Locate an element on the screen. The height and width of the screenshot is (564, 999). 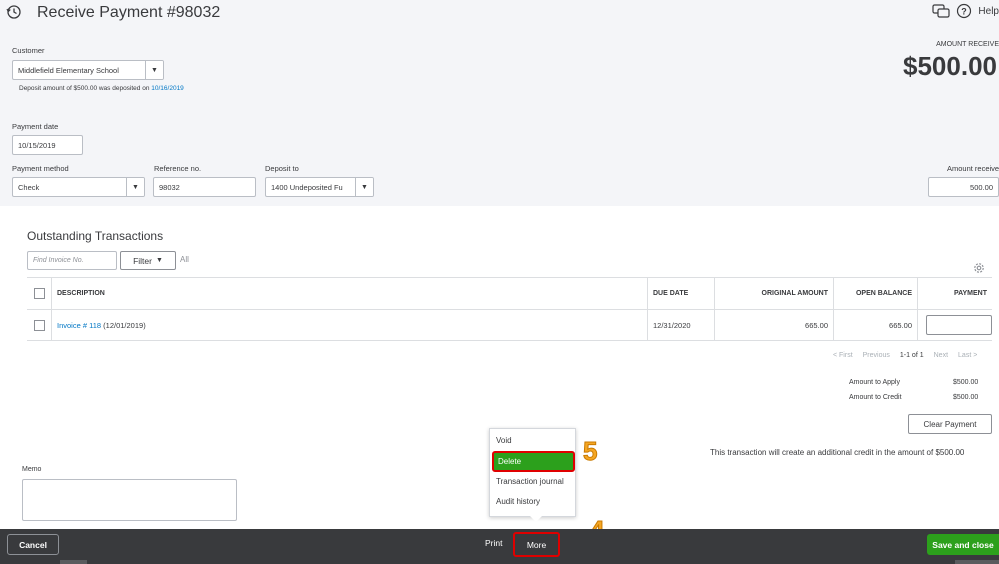
deposit-to-label: Deposit to is located at coordinates (282, 168).